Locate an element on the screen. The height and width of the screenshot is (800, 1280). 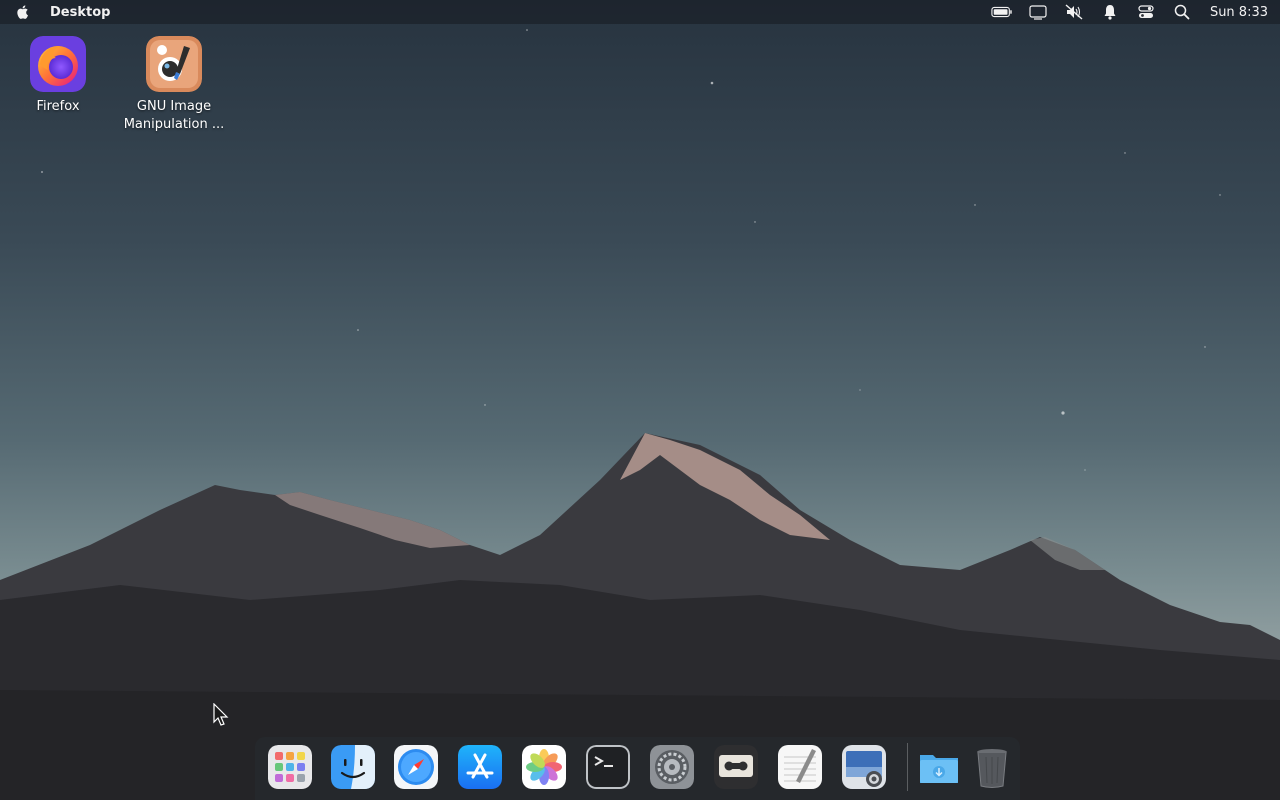
tape-recorder-icon is located at coordinates (736, 767).